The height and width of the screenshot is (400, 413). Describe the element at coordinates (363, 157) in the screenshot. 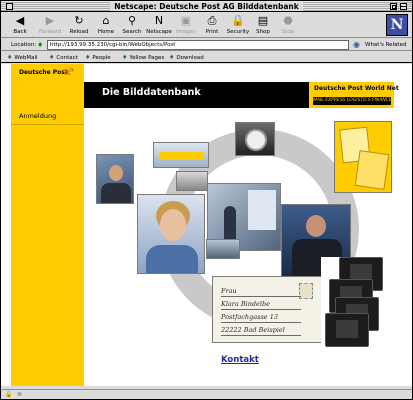

I see `photo-yellow-postcards` at that location.